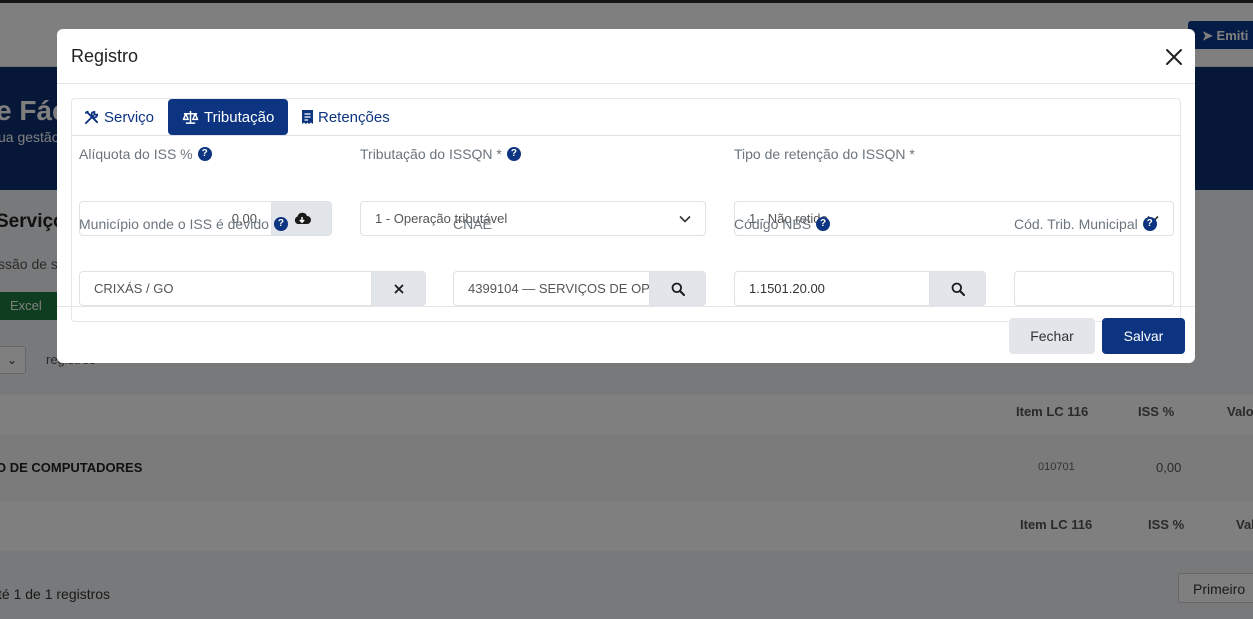  Describe the element at coordinates (1143, 336) in the screenshot. I see `save-button: Salvar` at that location.